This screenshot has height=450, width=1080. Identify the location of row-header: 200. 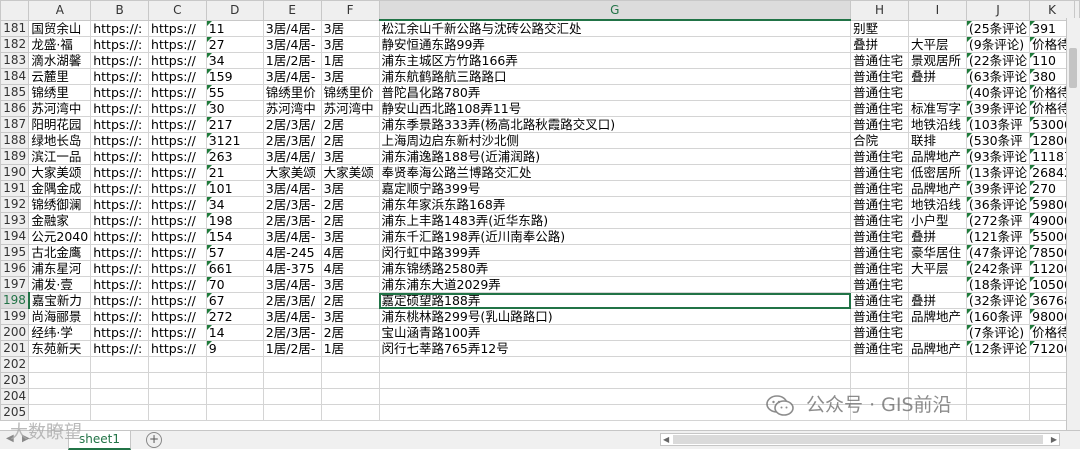
(15, 332).